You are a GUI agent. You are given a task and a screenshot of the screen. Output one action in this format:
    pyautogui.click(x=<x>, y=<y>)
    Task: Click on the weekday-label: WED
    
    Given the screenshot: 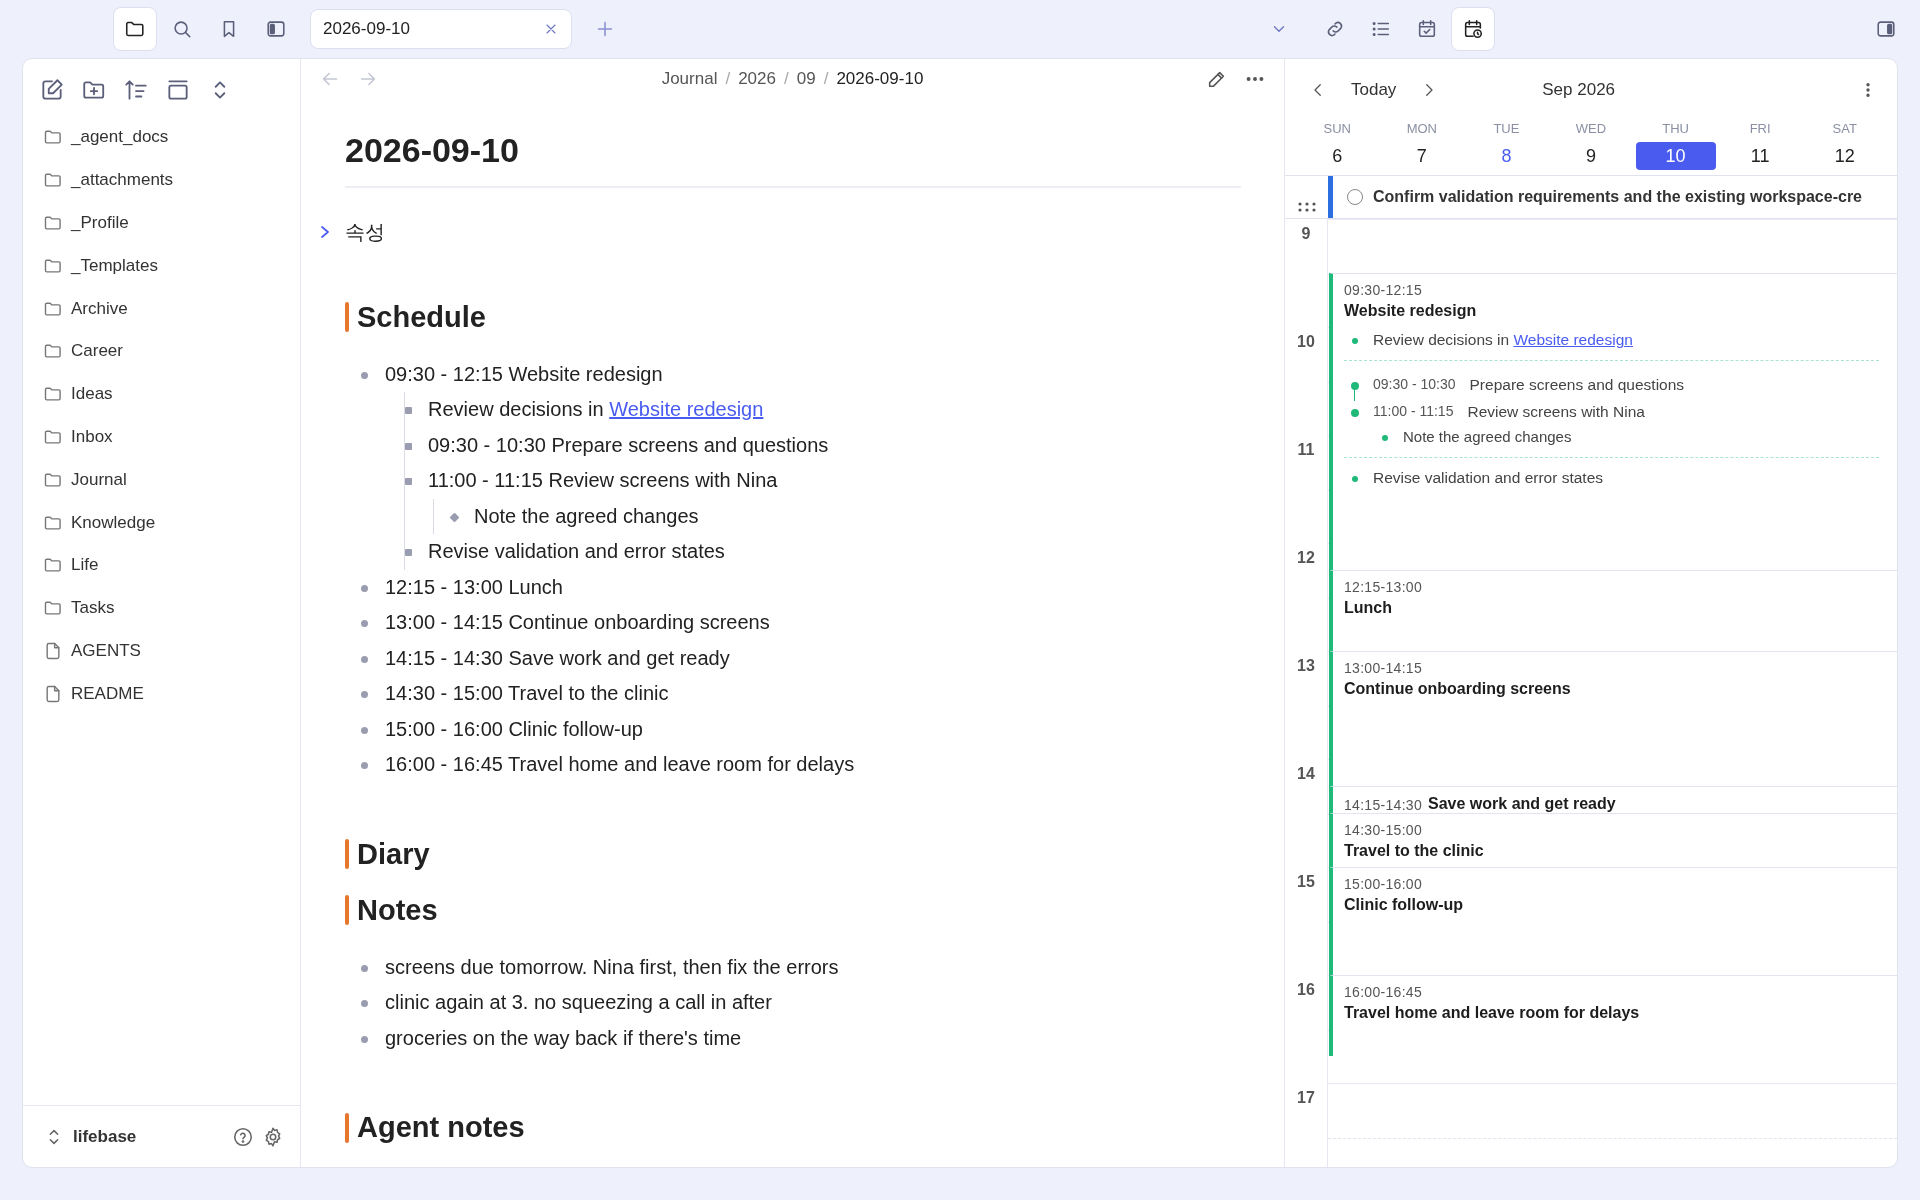 What is the action you would take?
    pyautogui.click(x=1591, y=128)
    